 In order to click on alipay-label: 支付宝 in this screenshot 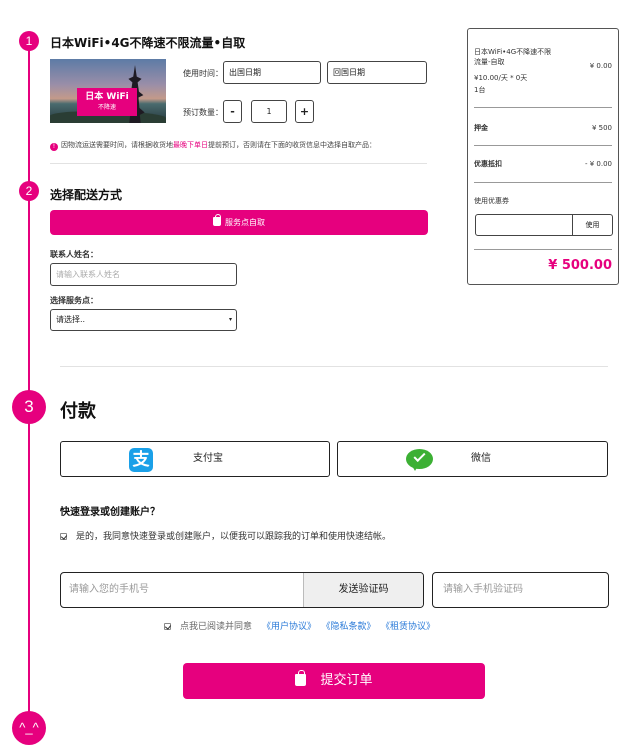, I will do `click(208, 458)`.